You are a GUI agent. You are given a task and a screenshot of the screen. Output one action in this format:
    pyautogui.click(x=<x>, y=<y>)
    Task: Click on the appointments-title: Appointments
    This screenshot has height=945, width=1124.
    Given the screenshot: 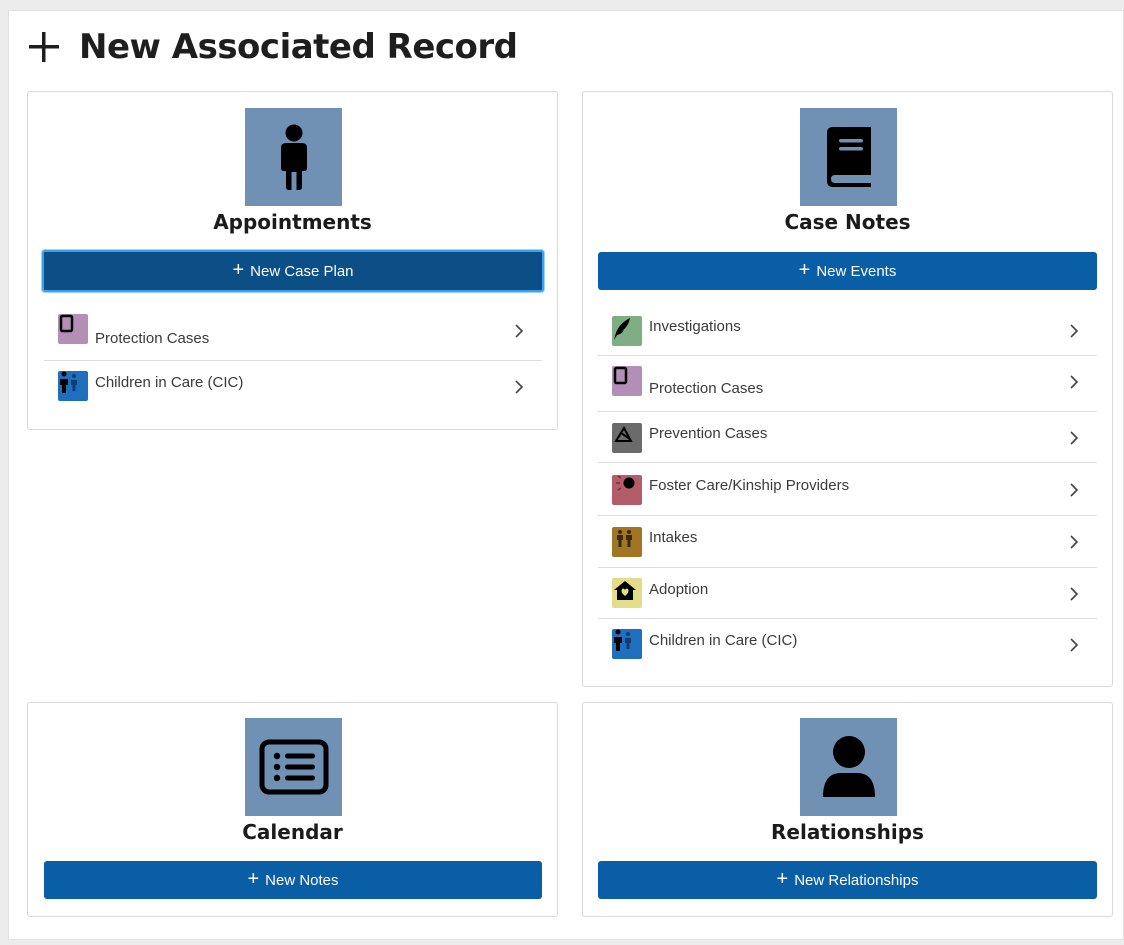 What is the action you would take?
    pyautogui.click(x=292, y=222)
    